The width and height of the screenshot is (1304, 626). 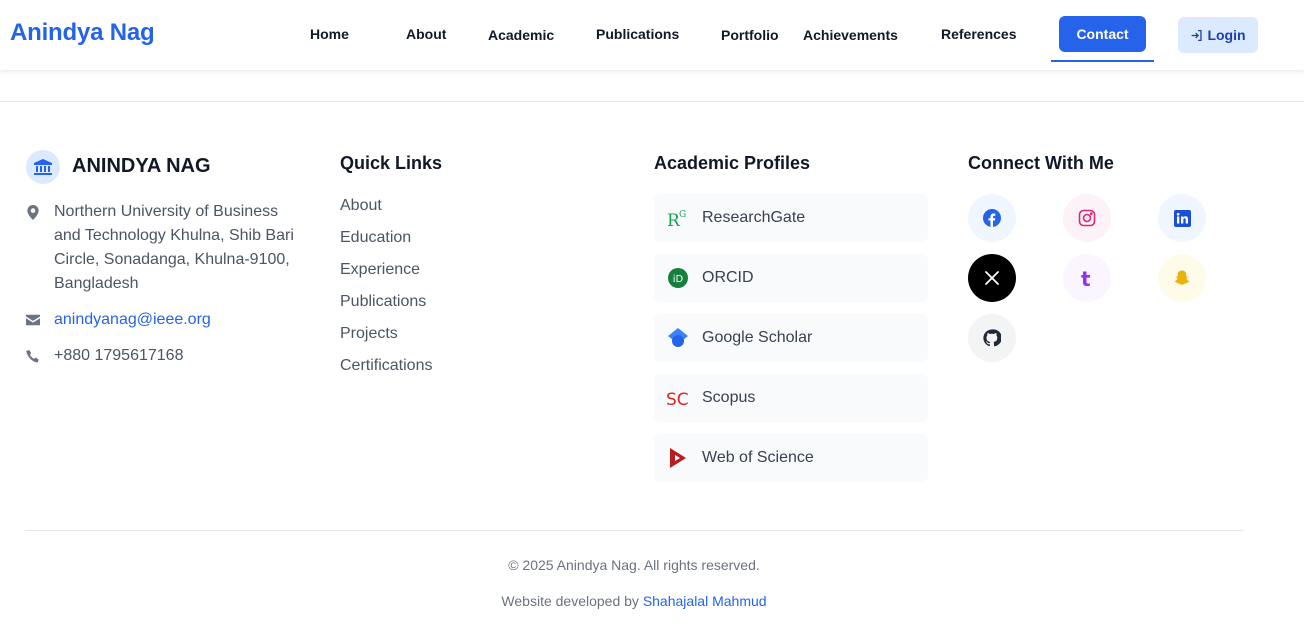 What do you see at coordinates (791, 278) in the screenshot?
I see `profile-orcid: iD ORCID` at bounding box center [791, 278].